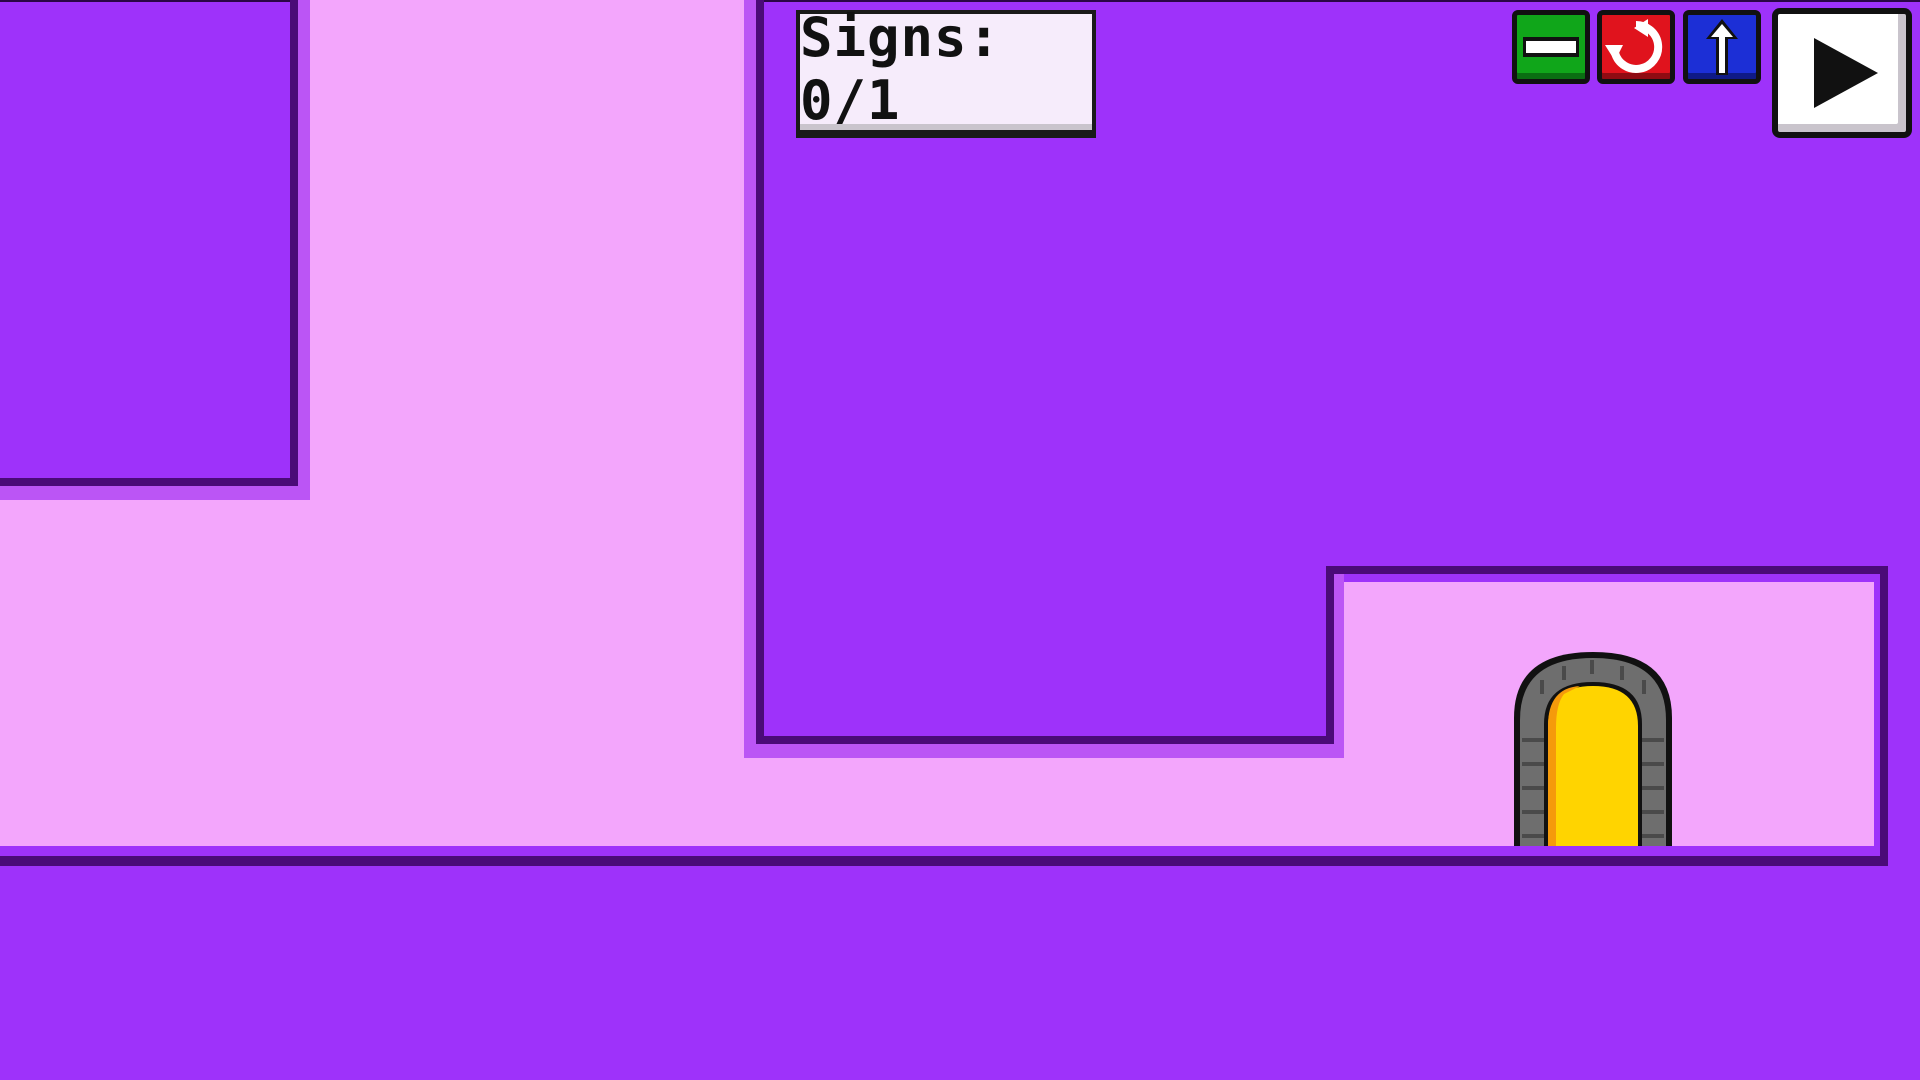  Describe the element at coordinates (372, 673) in the screenshot. I see `corridor-left` at that location.